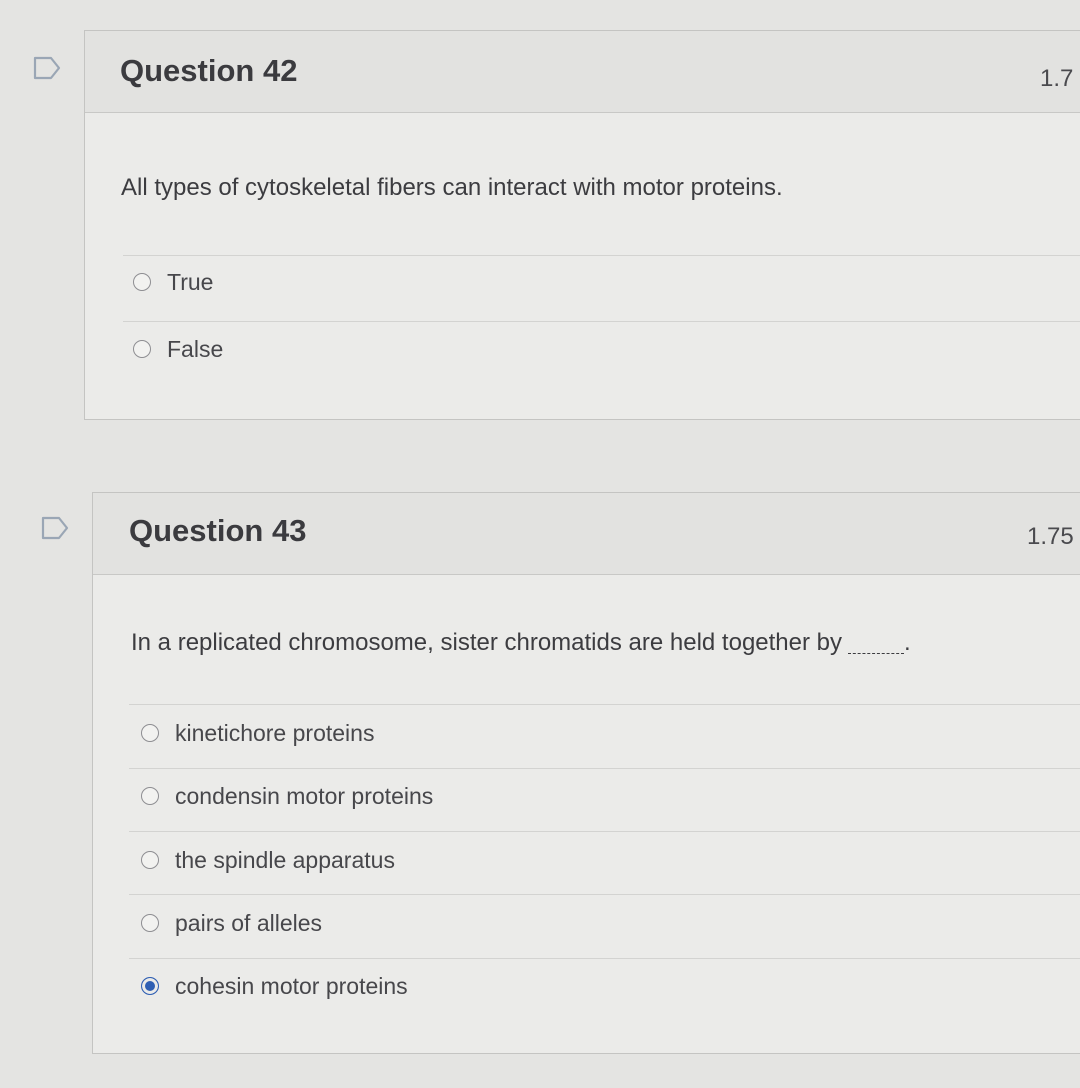 This screenshot has height=1088, width=1080. I want to click on option-kinetichore-proteins: kinetichore proteins, so click(257, 733).